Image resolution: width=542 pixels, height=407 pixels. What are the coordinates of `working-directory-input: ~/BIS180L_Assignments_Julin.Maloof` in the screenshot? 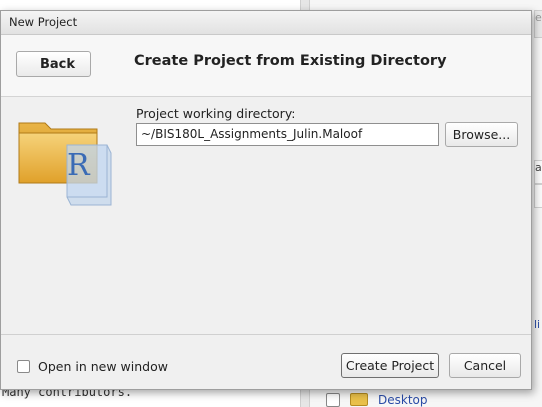 It's located at (287, 134).